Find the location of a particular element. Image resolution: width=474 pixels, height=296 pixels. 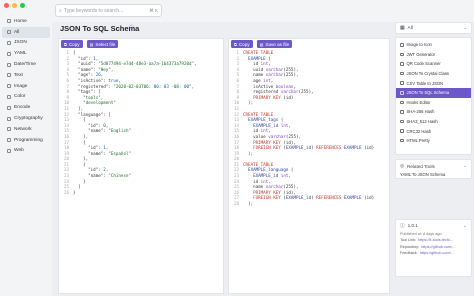

tool-item: SHA3_512 Hash is located at coordinates (433, 122).